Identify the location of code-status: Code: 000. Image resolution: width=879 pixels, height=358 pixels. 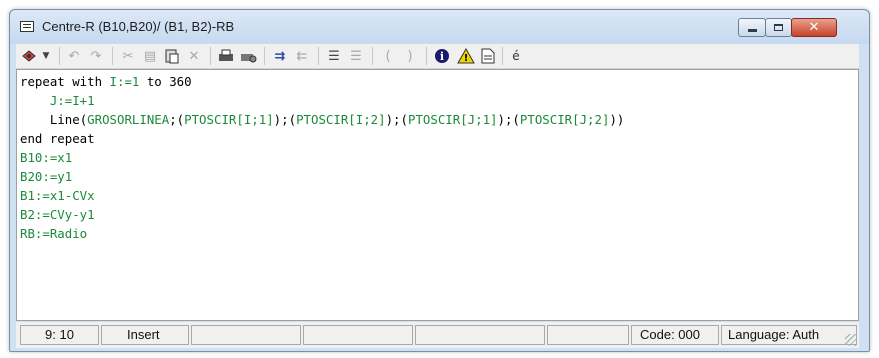
(675, 335).